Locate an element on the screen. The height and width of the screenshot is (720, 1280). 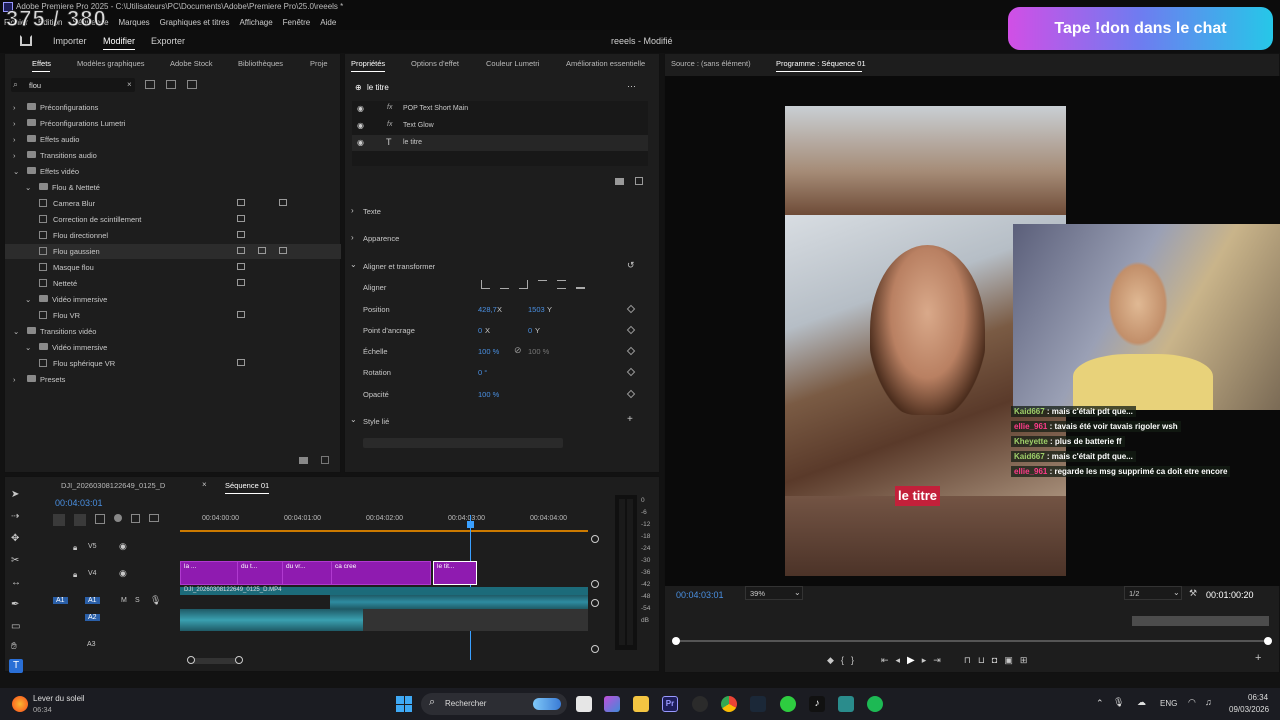
rotation-value: 0 ° is located at coordinates (482, 372).